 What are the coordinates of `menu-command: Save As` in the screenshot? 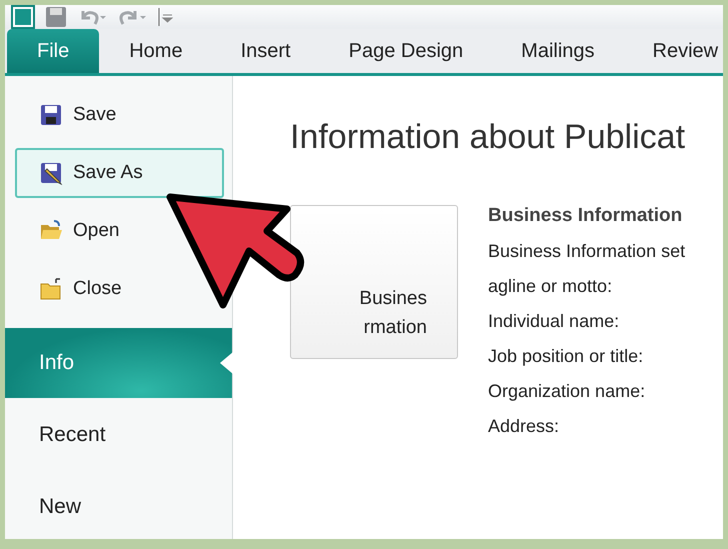 It's located at (119, 173).